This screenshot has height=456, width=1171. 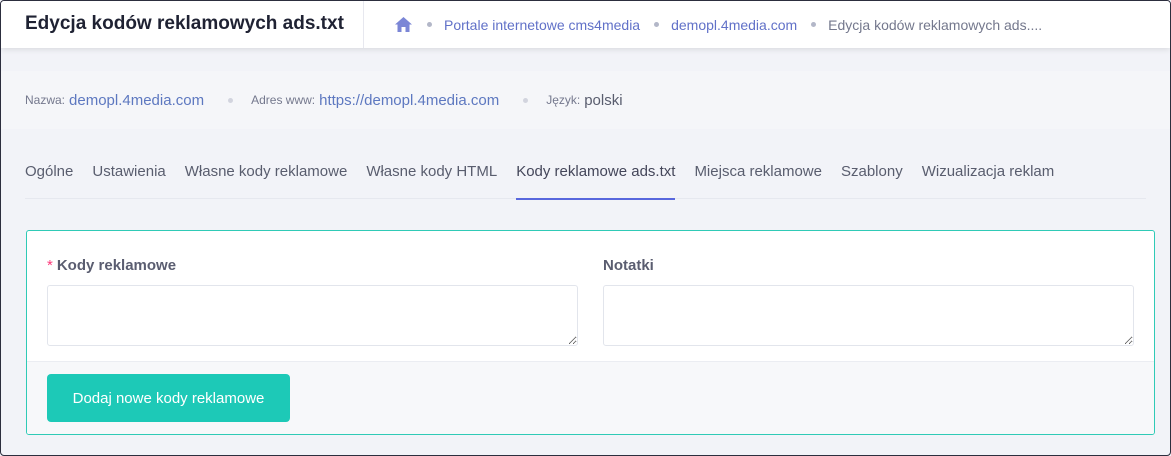 What do you see at coordinates (266, 175) in the screenshot?
I see `tab-custom-ad-codes: Własne kody reklamowe` at bounding box center [266, 175].